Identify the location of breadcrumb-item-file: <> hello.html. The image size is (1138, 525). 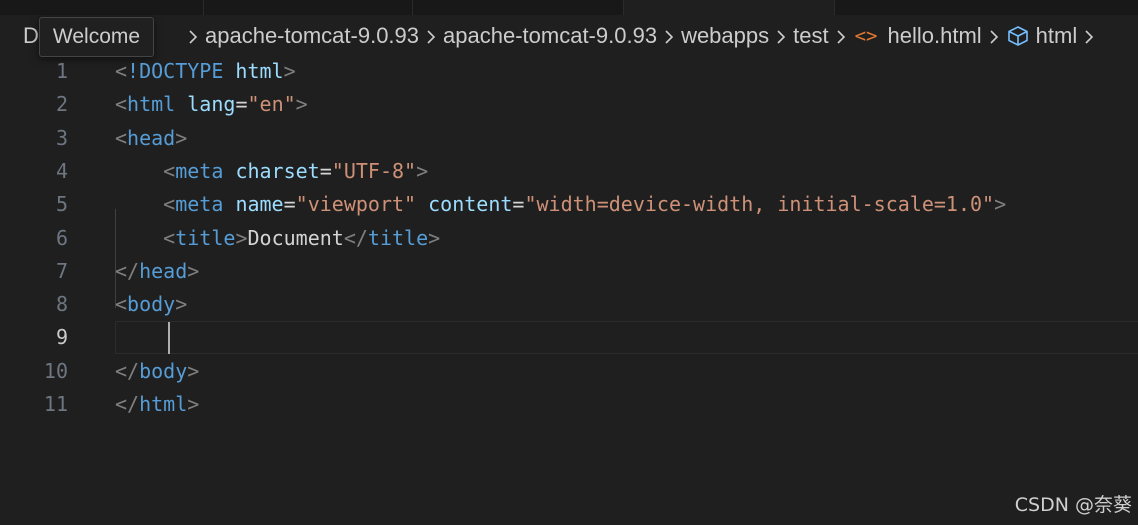
(905, 36).